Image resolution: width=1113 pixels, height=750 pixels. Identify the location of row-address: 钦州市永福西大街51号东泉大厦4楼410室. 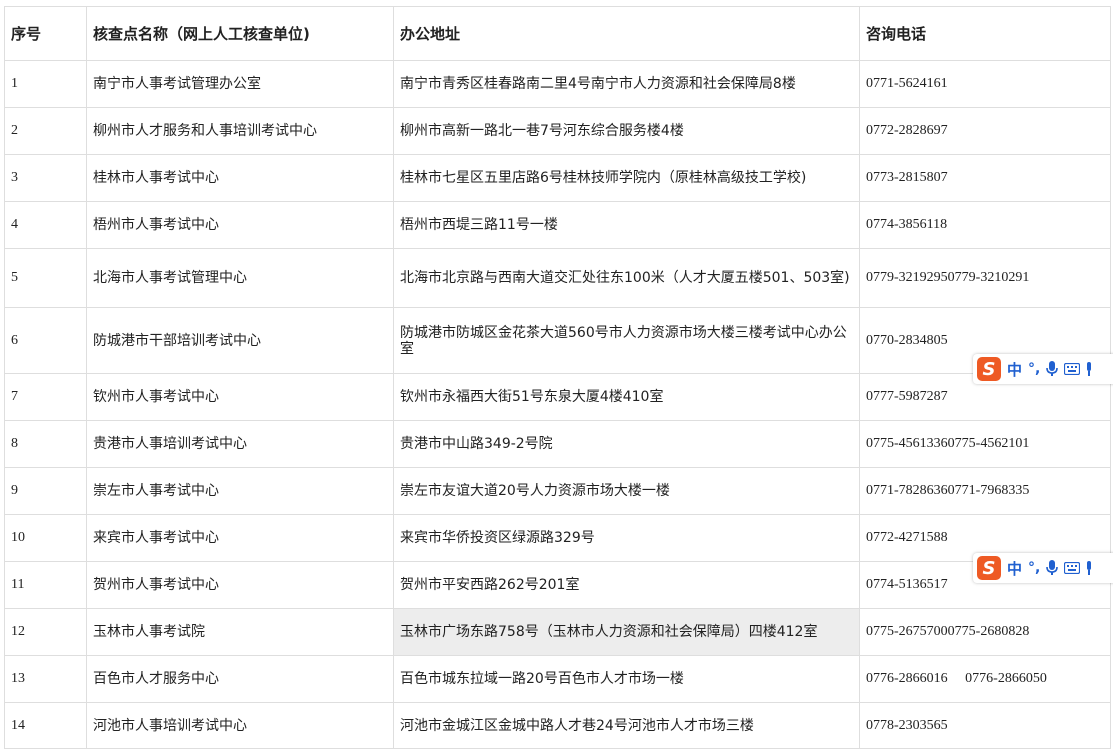
(626, 397).